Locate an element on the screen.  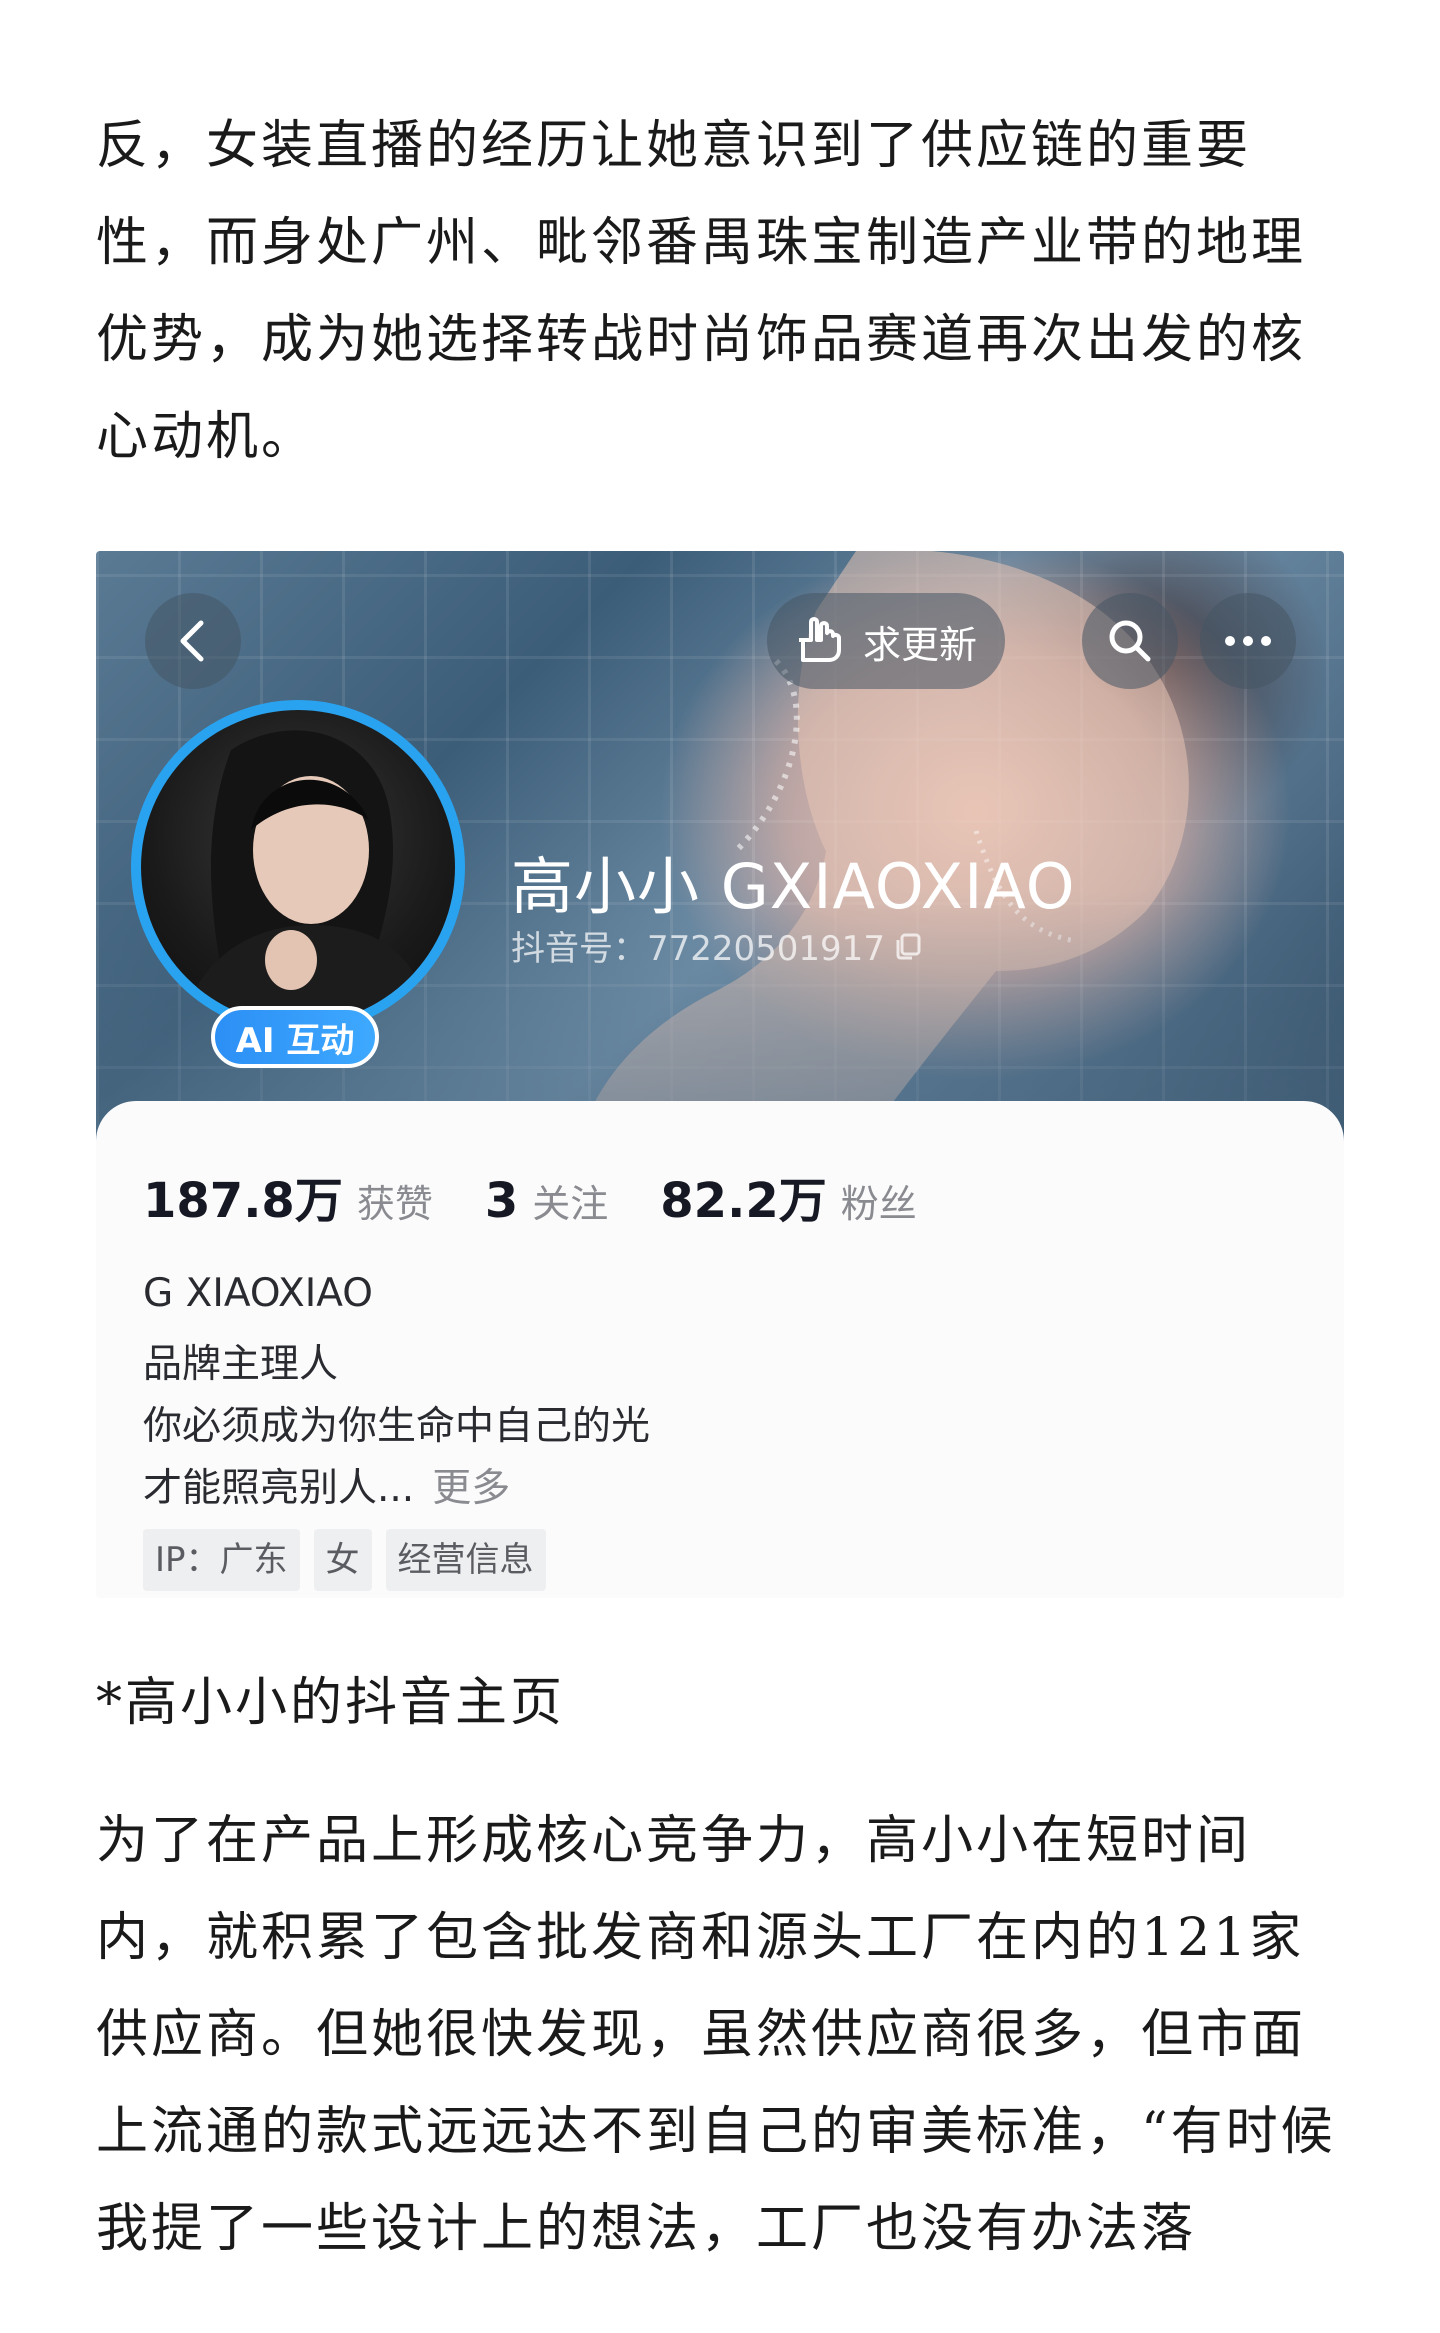
douyin-id-text: 抖音号：77220501917 is located at coordinates (698, 949).